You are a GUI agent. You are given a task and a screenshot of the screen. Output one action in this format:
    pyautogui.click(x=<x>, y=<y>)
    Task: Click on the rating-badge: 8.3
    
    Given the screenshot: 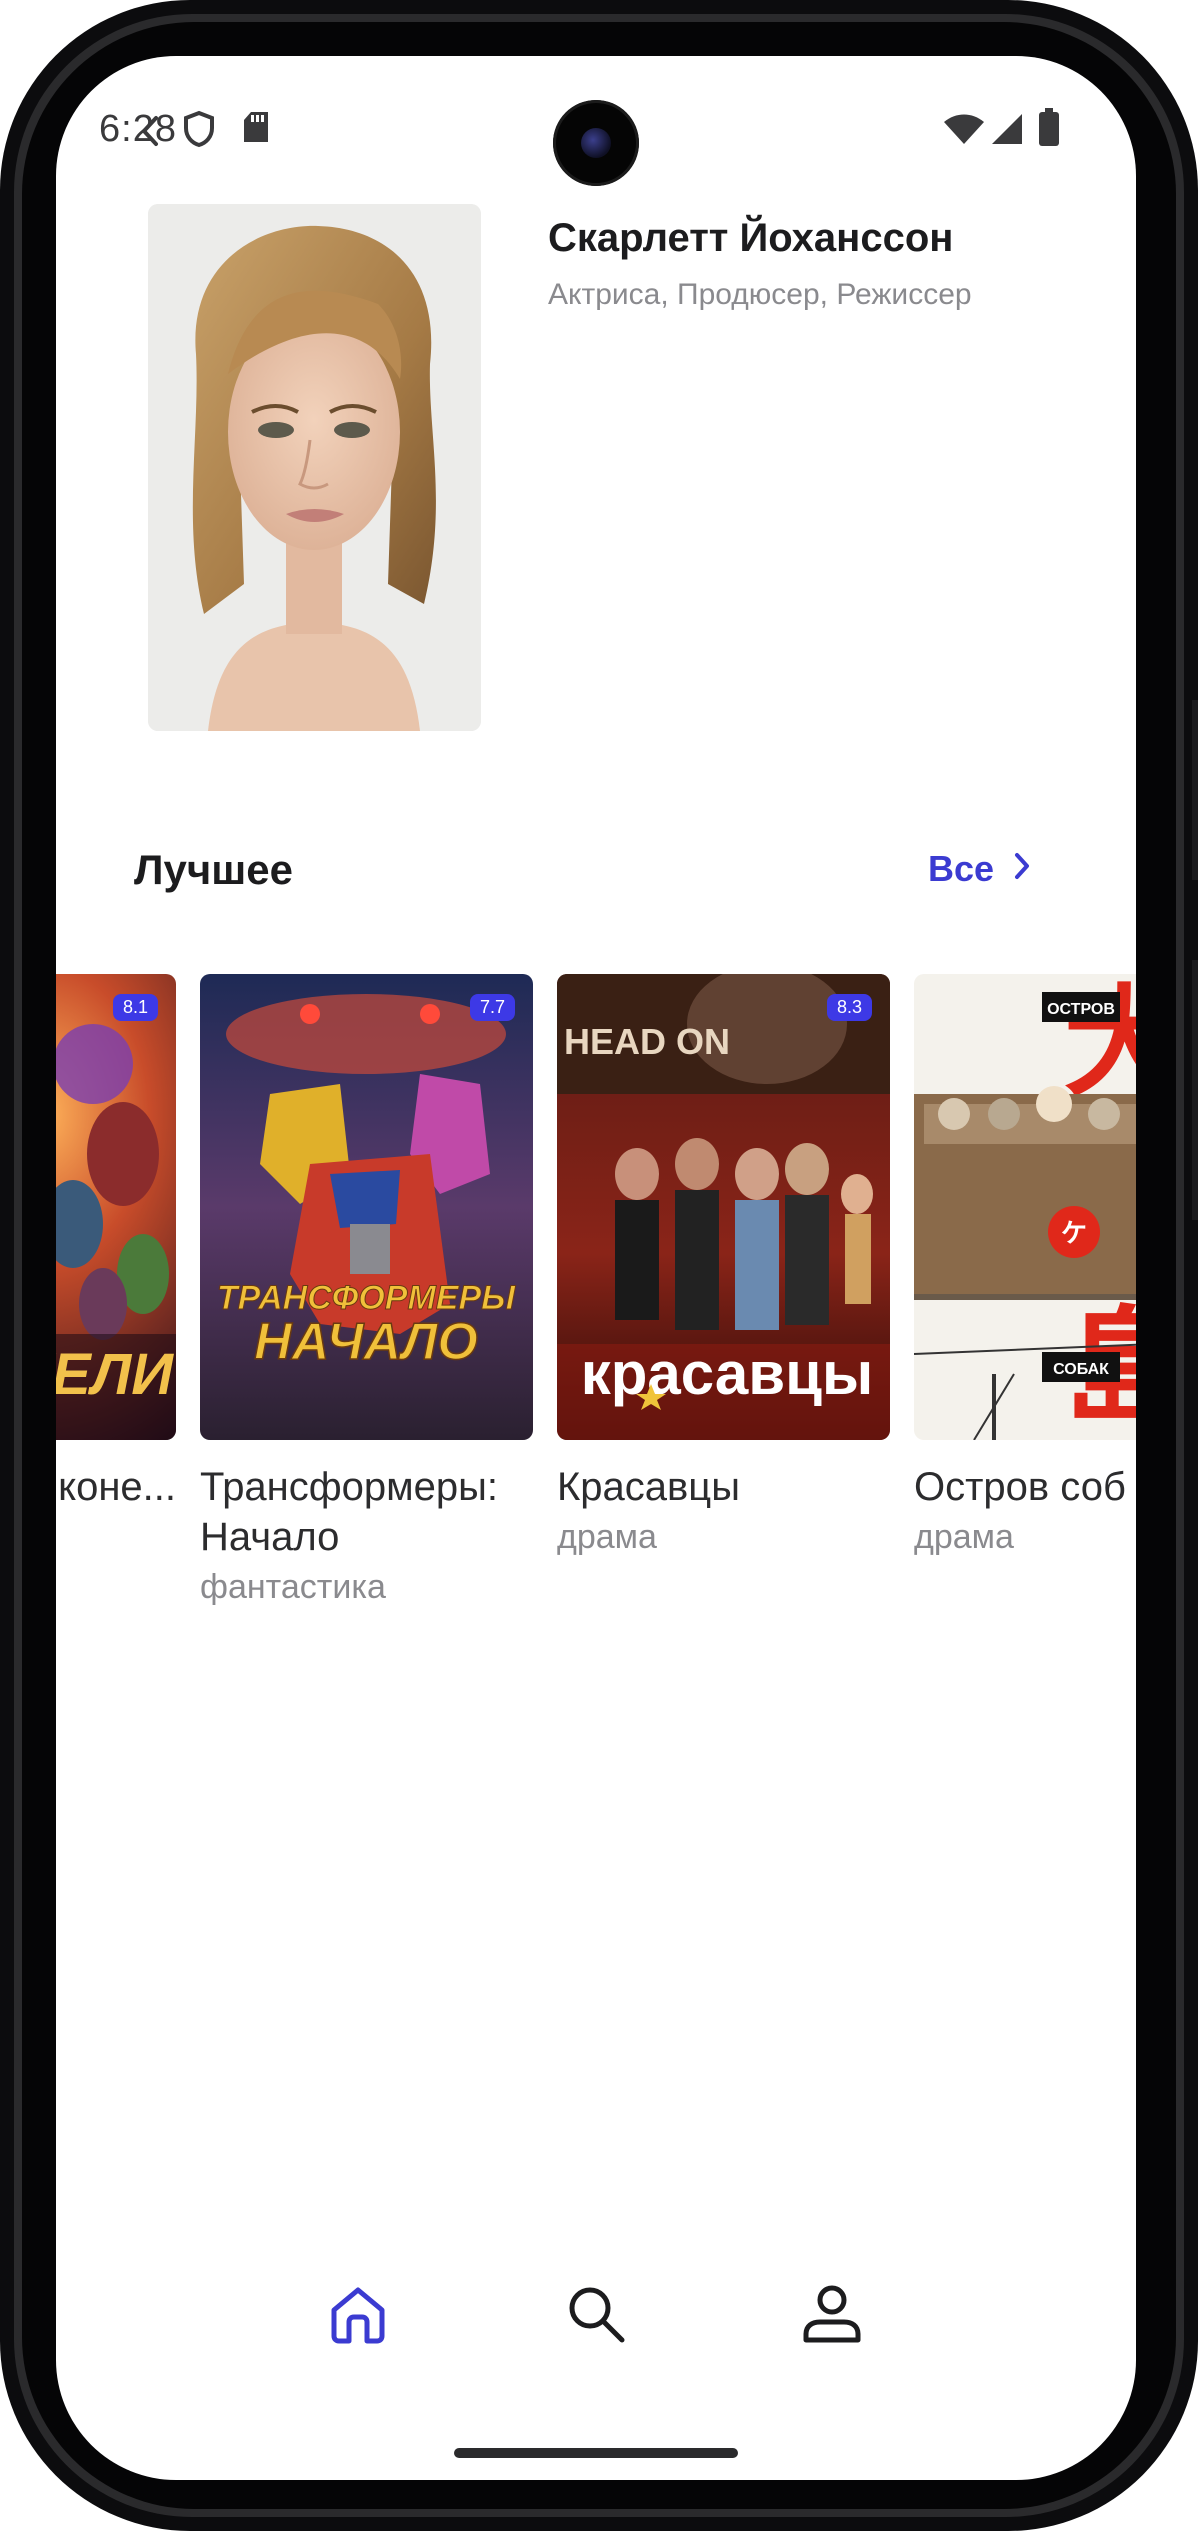 What is the action you would take?
    pyautogui.click(x=849, y=1007)
    